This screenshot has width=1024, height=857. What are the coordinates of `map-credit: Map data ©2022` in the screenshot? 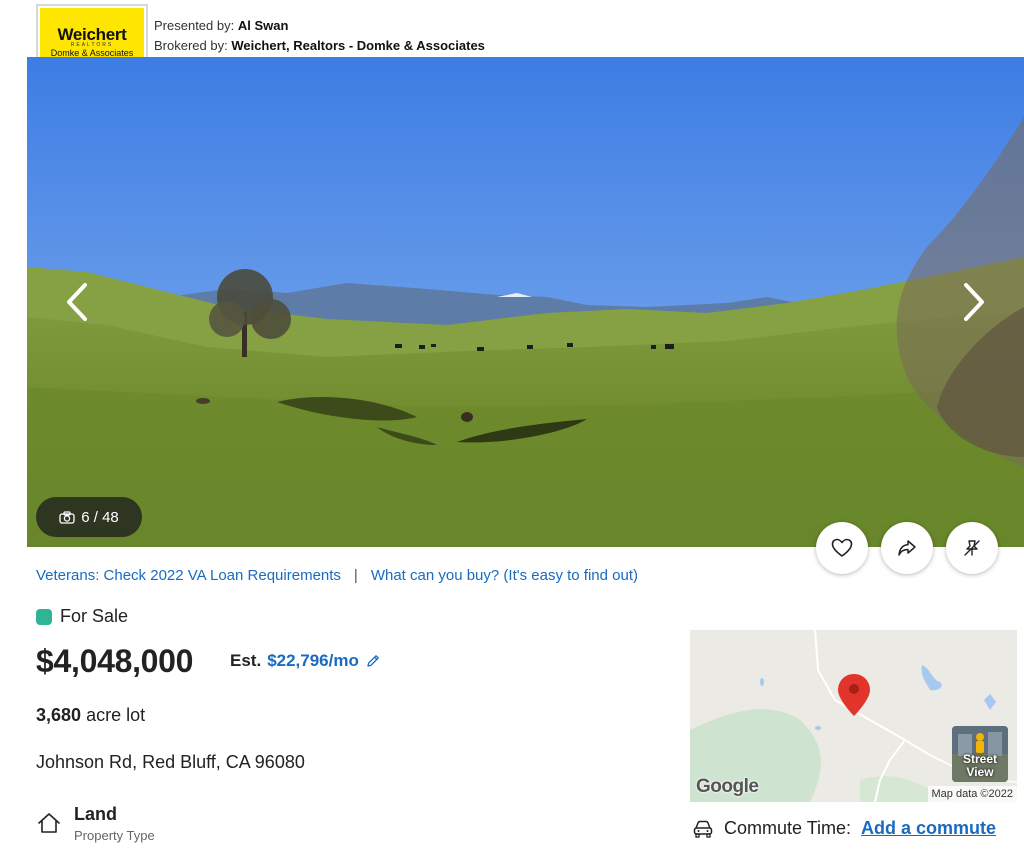 It's located at (972, 794).